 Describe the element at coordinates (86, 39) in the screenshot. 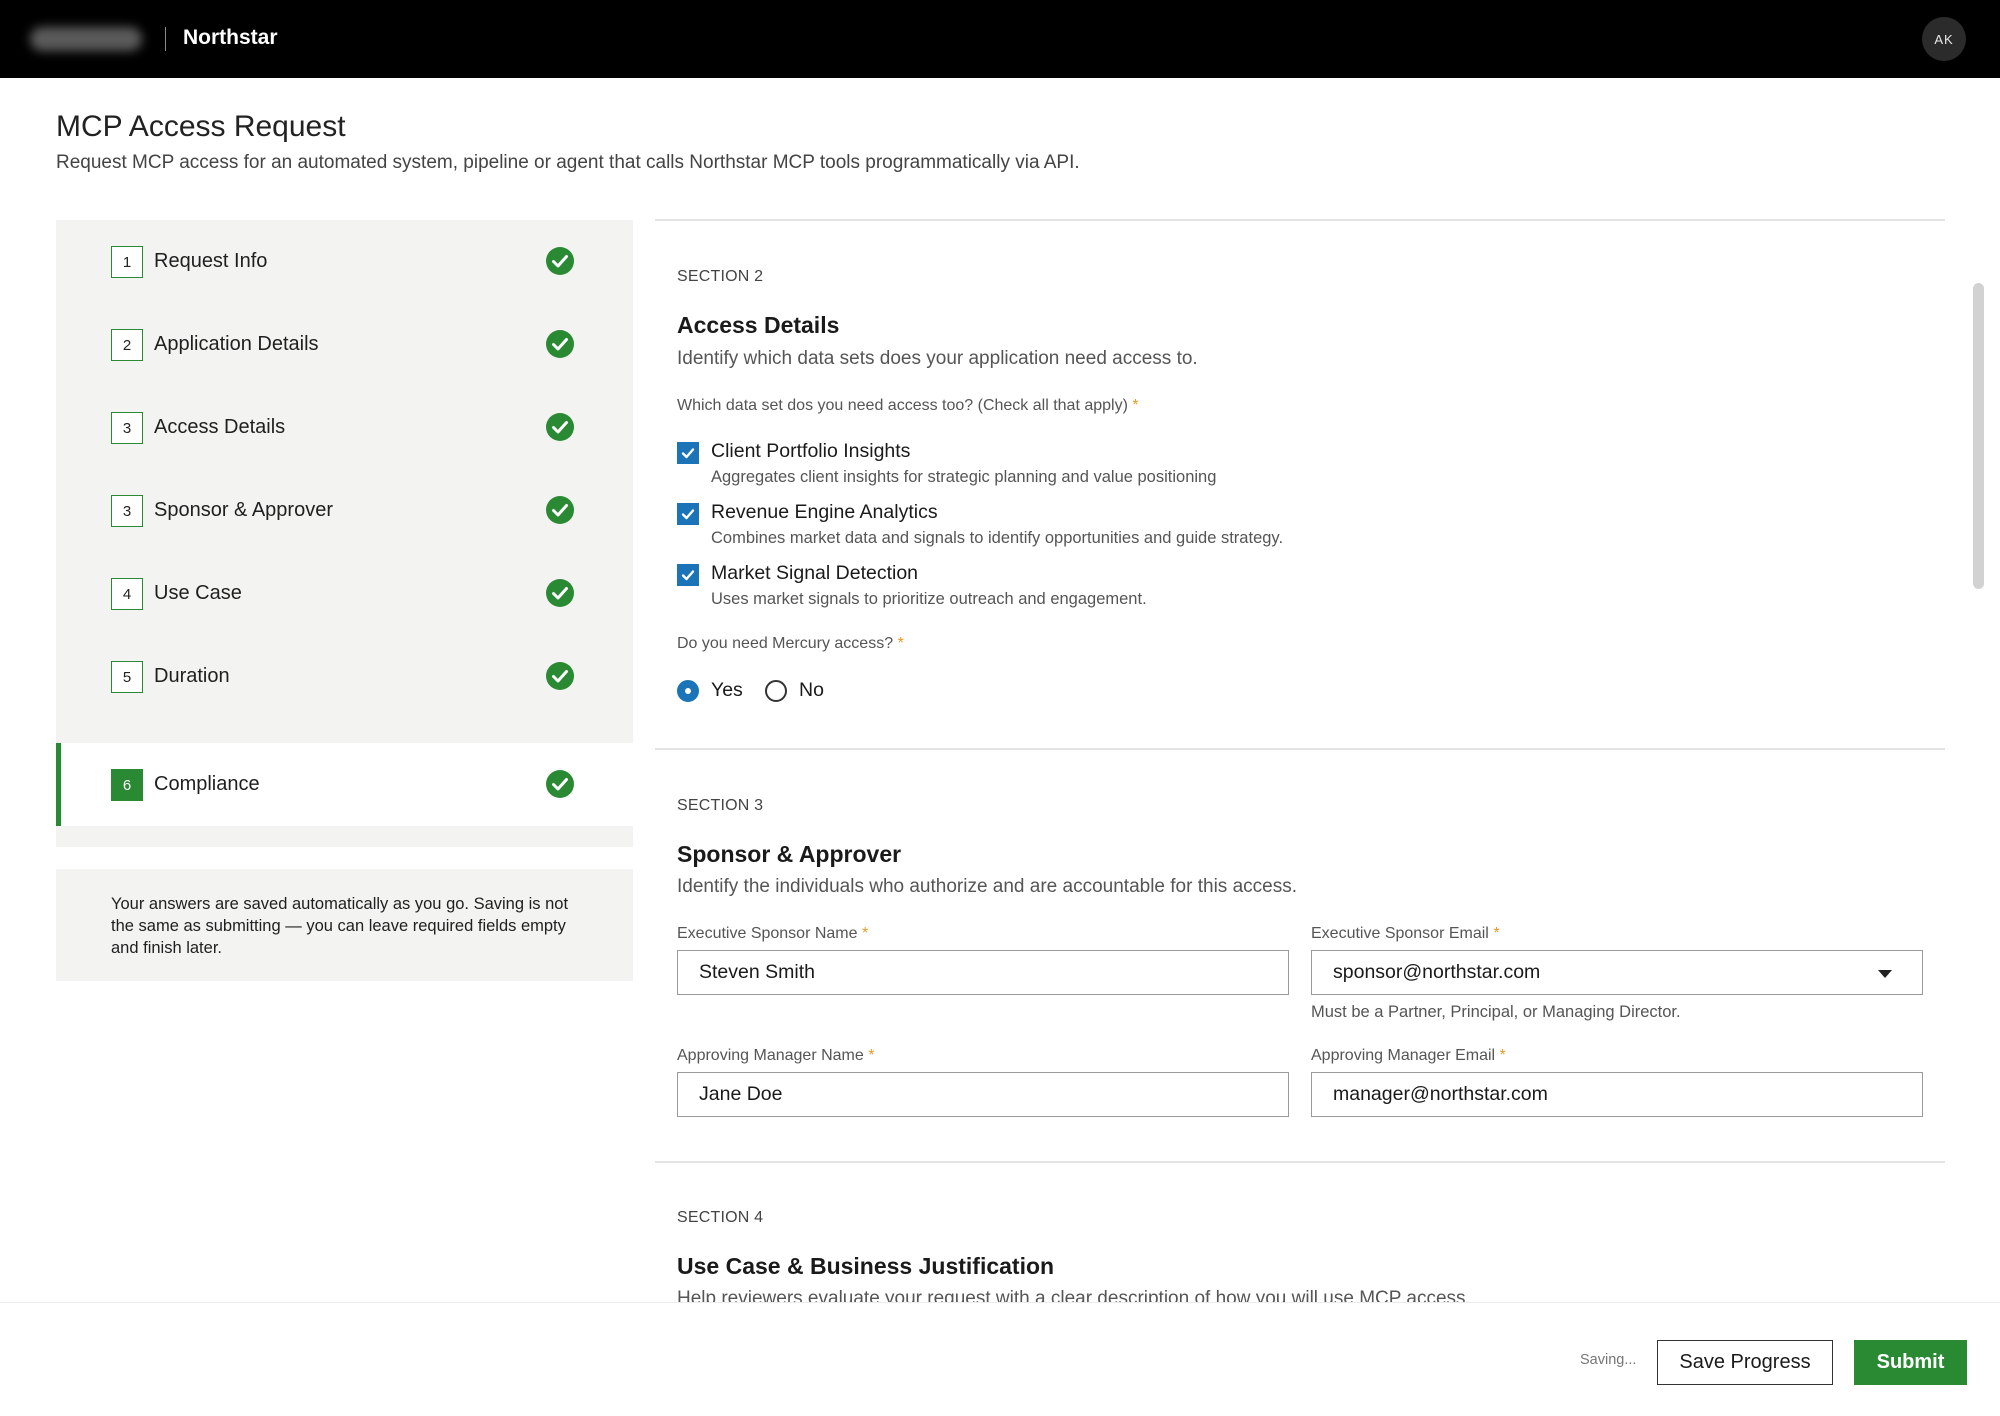

I see `brand-logo` at that location.